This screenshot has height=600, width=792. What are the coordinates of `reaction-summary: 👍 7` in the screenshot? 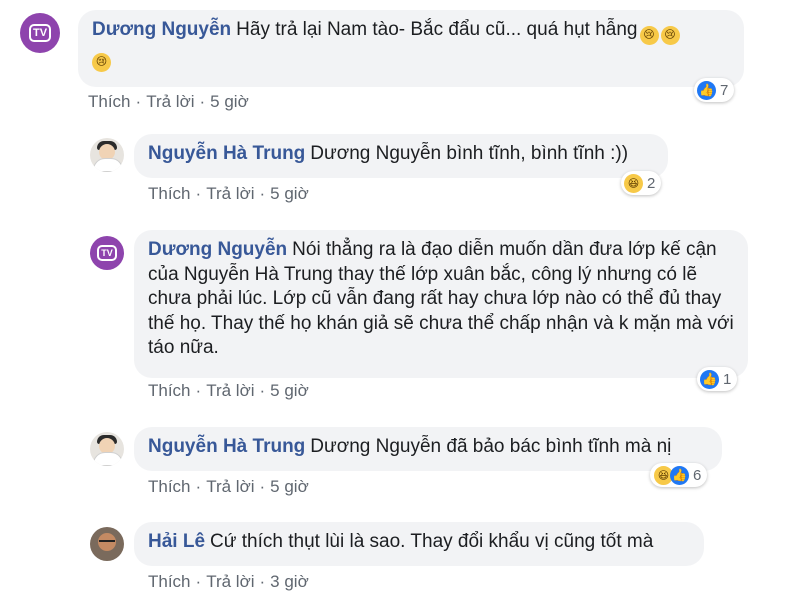 It's located at (714, 90).